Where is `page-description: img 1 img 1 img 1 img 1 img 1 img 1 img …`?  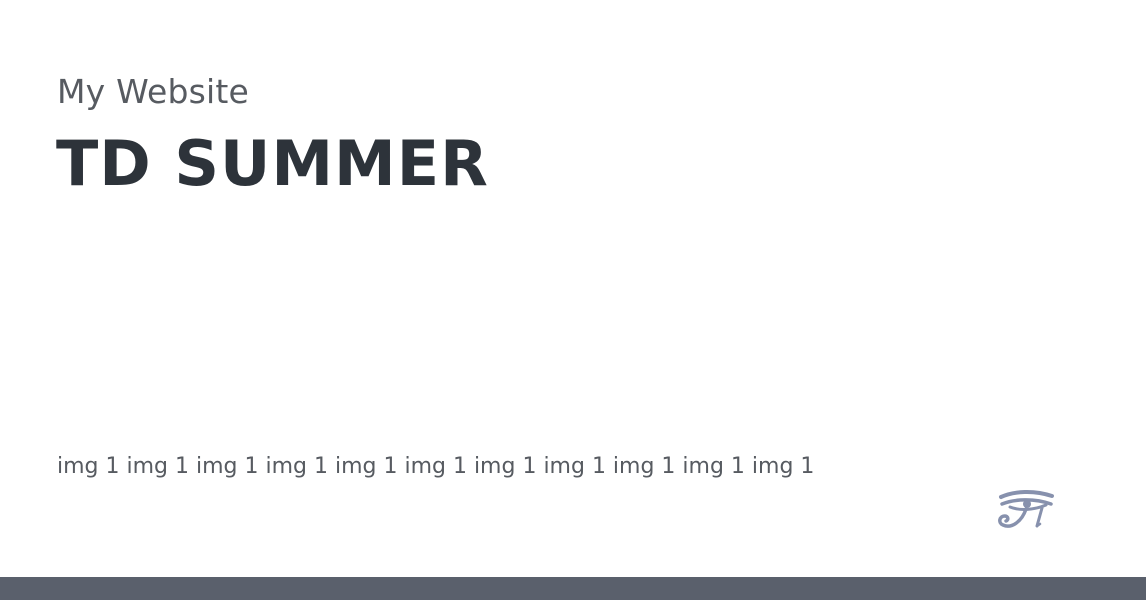
page-description: img 1 img 1 img 1 img 1 img 1 img 1 img … is located at coordinates (436, 466).